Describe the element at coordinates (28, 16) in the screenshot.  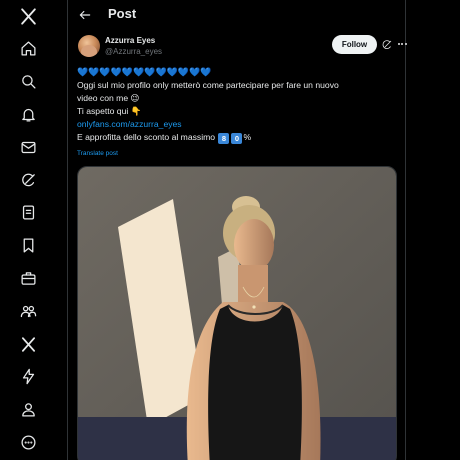
I see `x-logo-icon` at that location.